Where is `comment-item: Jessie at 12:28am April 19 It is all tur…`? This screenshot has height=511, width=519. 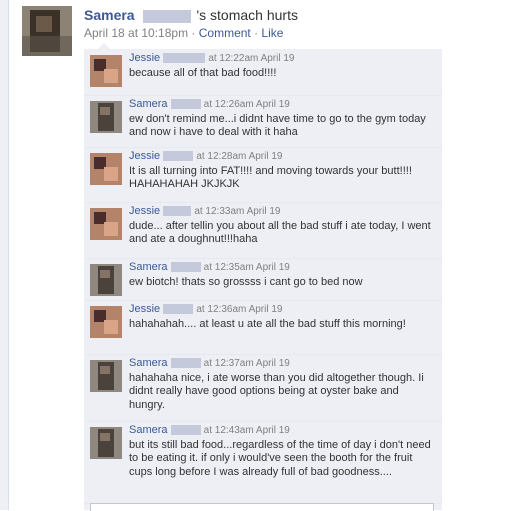
comment-item: Jessie at 12:28am April 19 It is all tur… is located at coordinates (263, 175).